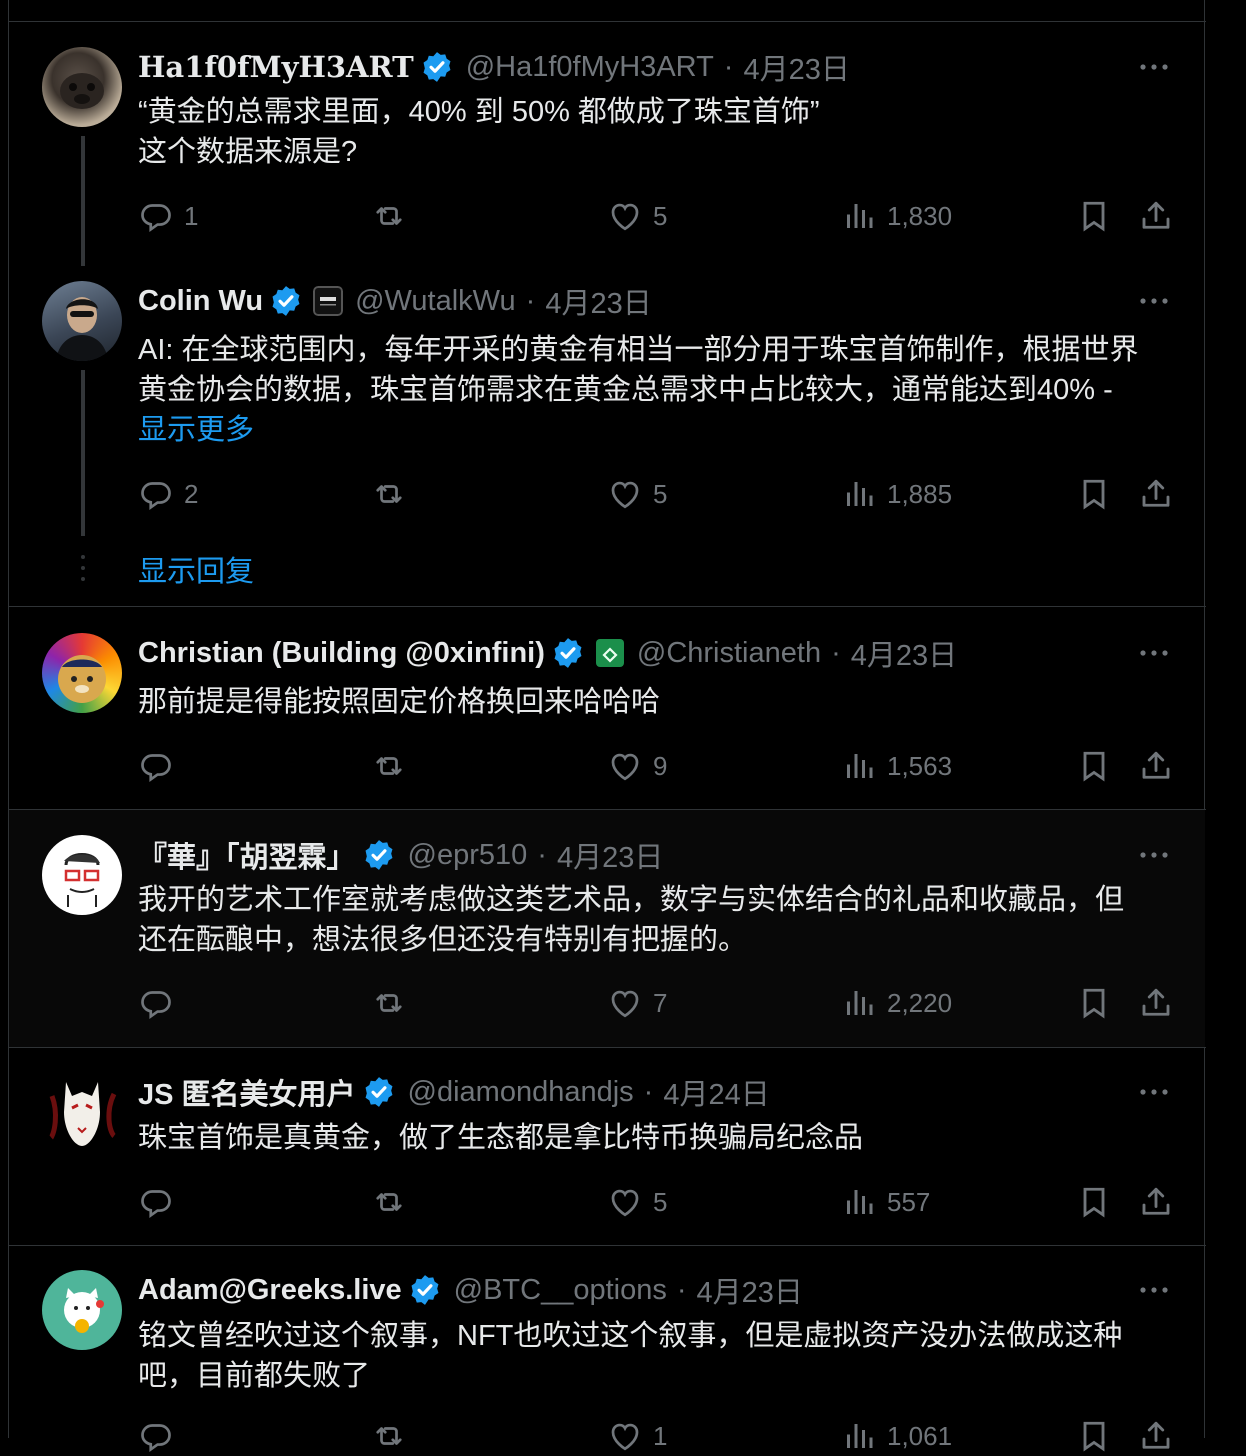  Describe the element at coordinates (660, 1435) in the screenshot. I see `like-count: 1` at that location.